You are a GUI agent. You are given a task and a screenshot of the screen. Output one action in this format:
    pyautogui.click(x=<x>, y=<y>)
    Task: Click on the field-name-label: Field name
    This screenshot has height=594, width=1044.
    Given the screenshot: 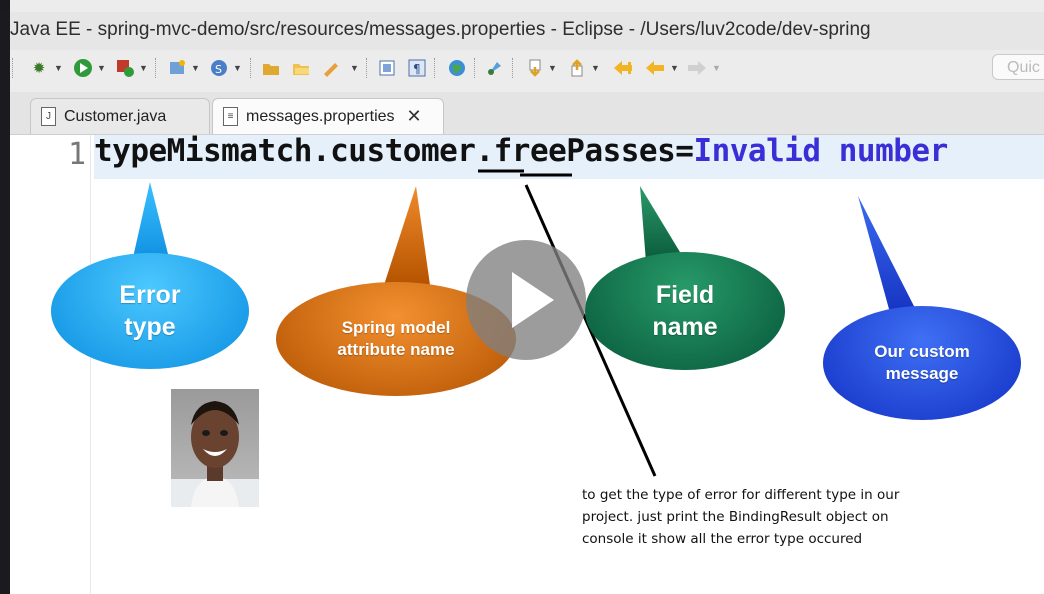 What is the action you would take?
    pyautogui.click(x=685, y=311)
    